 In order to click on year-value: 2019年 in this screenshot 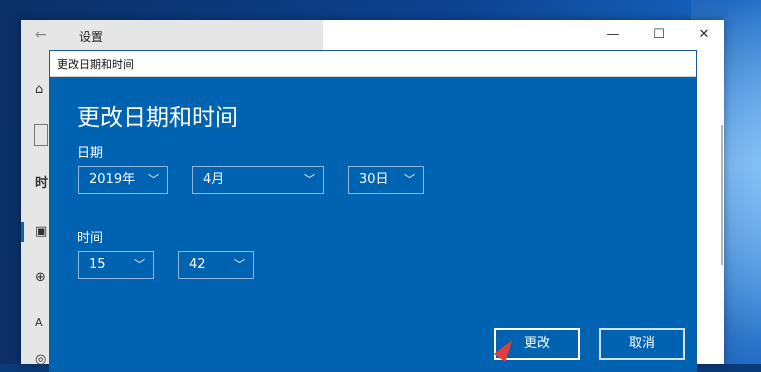, I will do `click(112, 179)`.